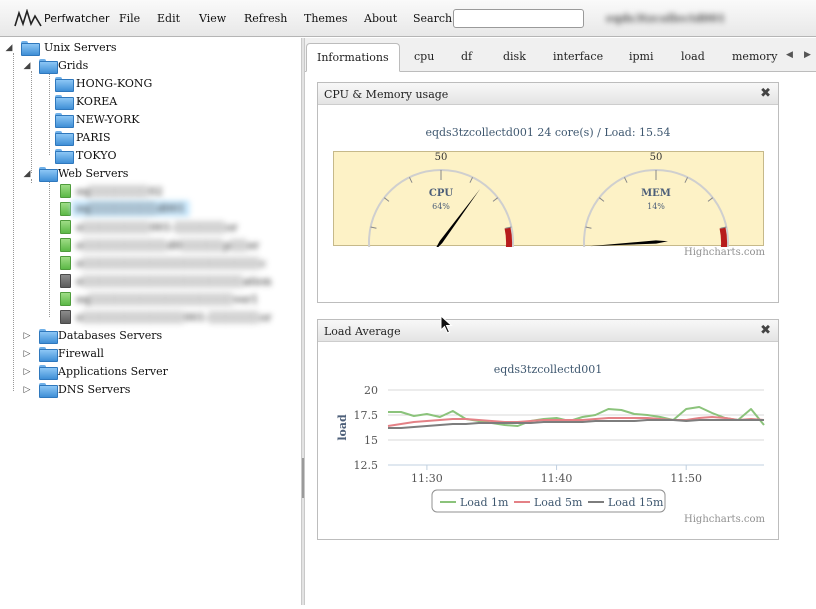 The height and width of the screenshot is (609, 816). What do you see at coordinates (557, 478) in the screenshot?
I see `x-tick-label: 11:40` at bounding box center [557, 478].